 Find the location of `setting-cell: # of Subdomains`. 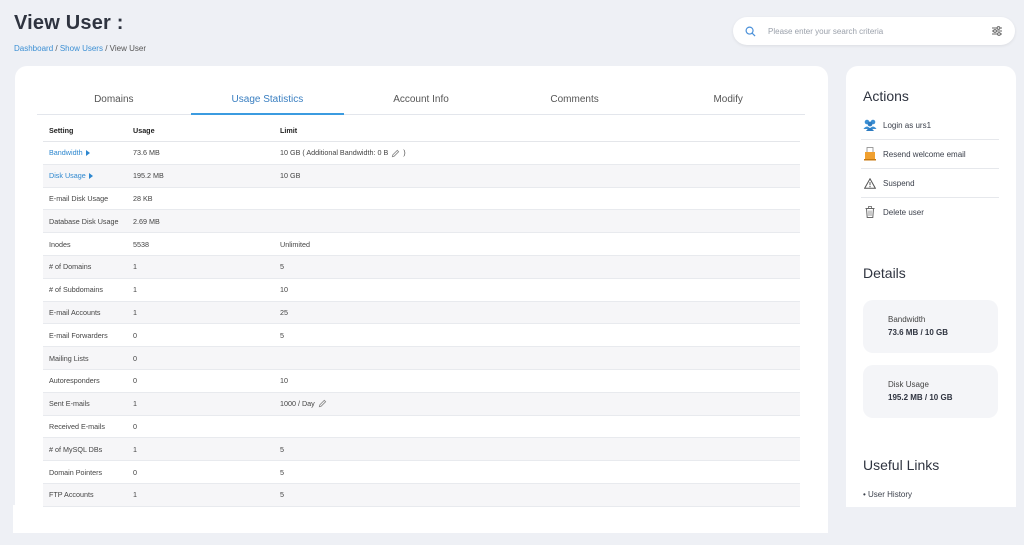

setting-cell: # of Subdomains is located at coordinates (85, 290).